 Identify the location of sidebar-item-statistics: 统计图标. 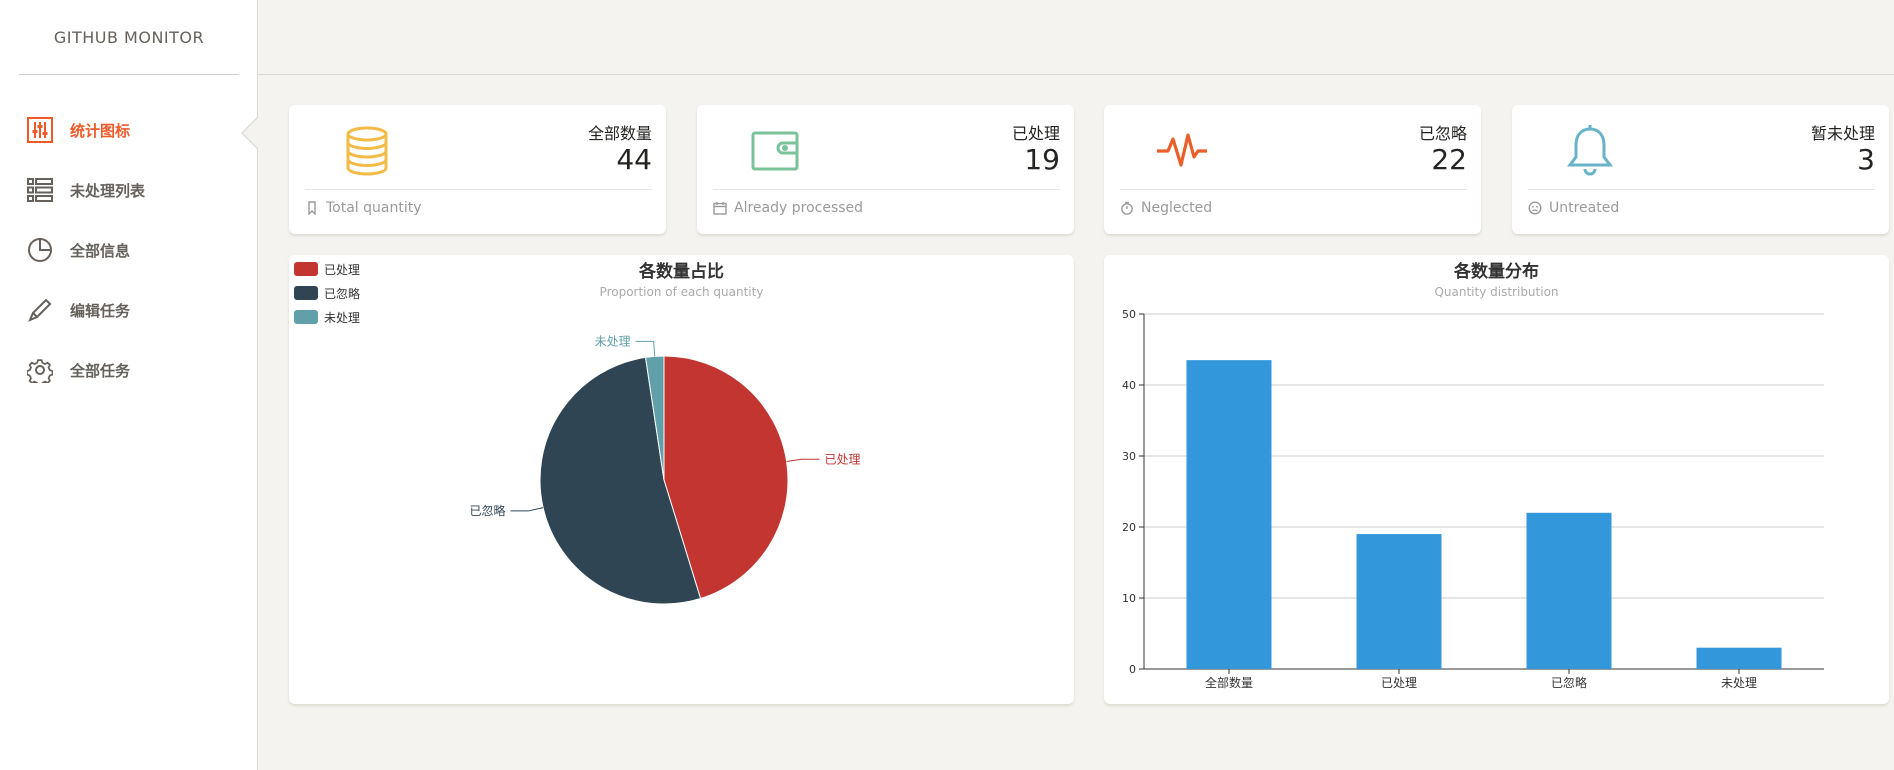
(129, 130).